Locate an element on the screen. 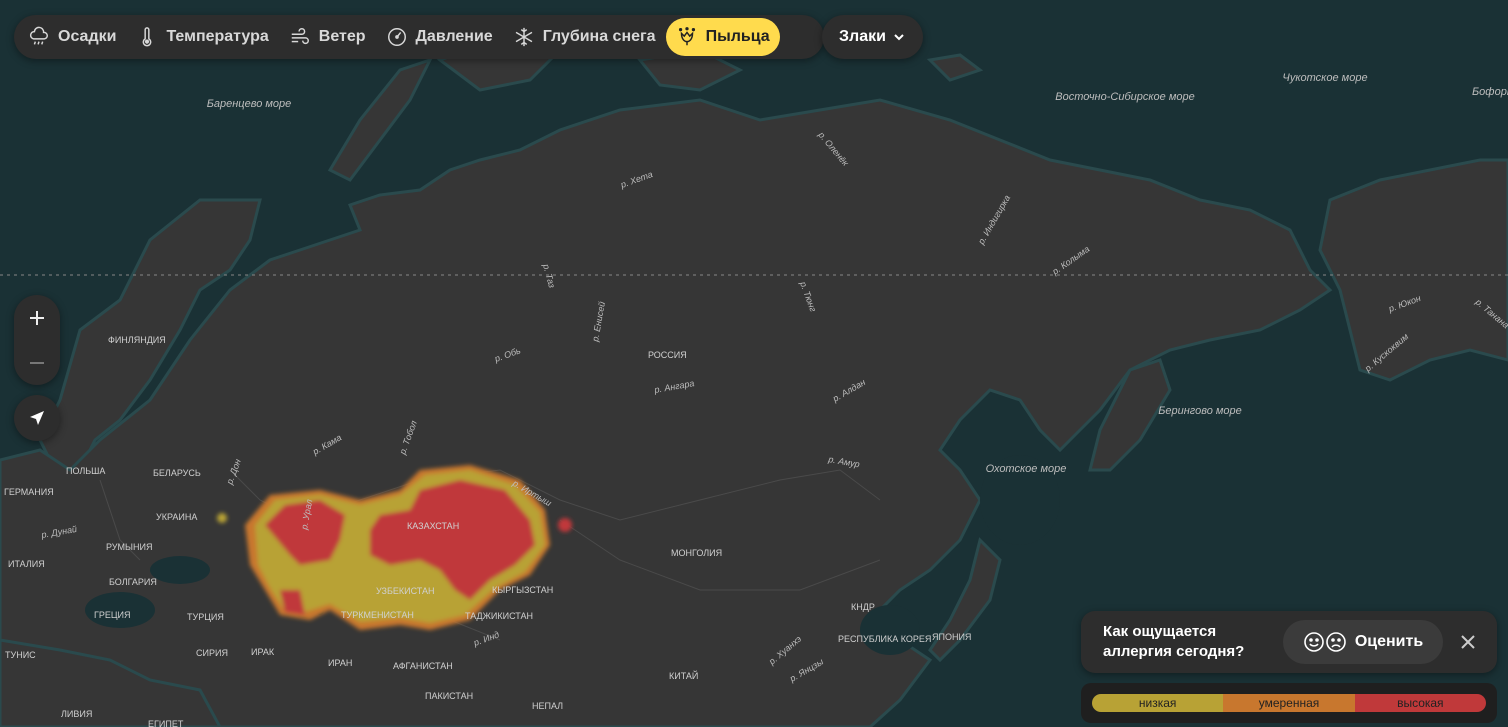 This screenshot has width=1508, height=727. country-label: ЛИВИЯ is located at coordinates (76, 714).